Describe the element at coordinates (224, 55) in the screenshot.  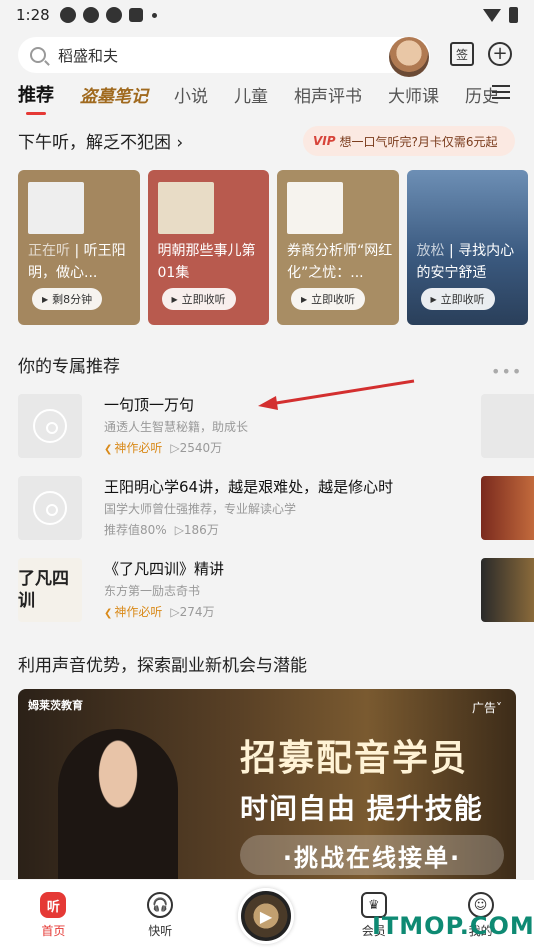
I see `search-bar: 稻盛和夫` at that location.